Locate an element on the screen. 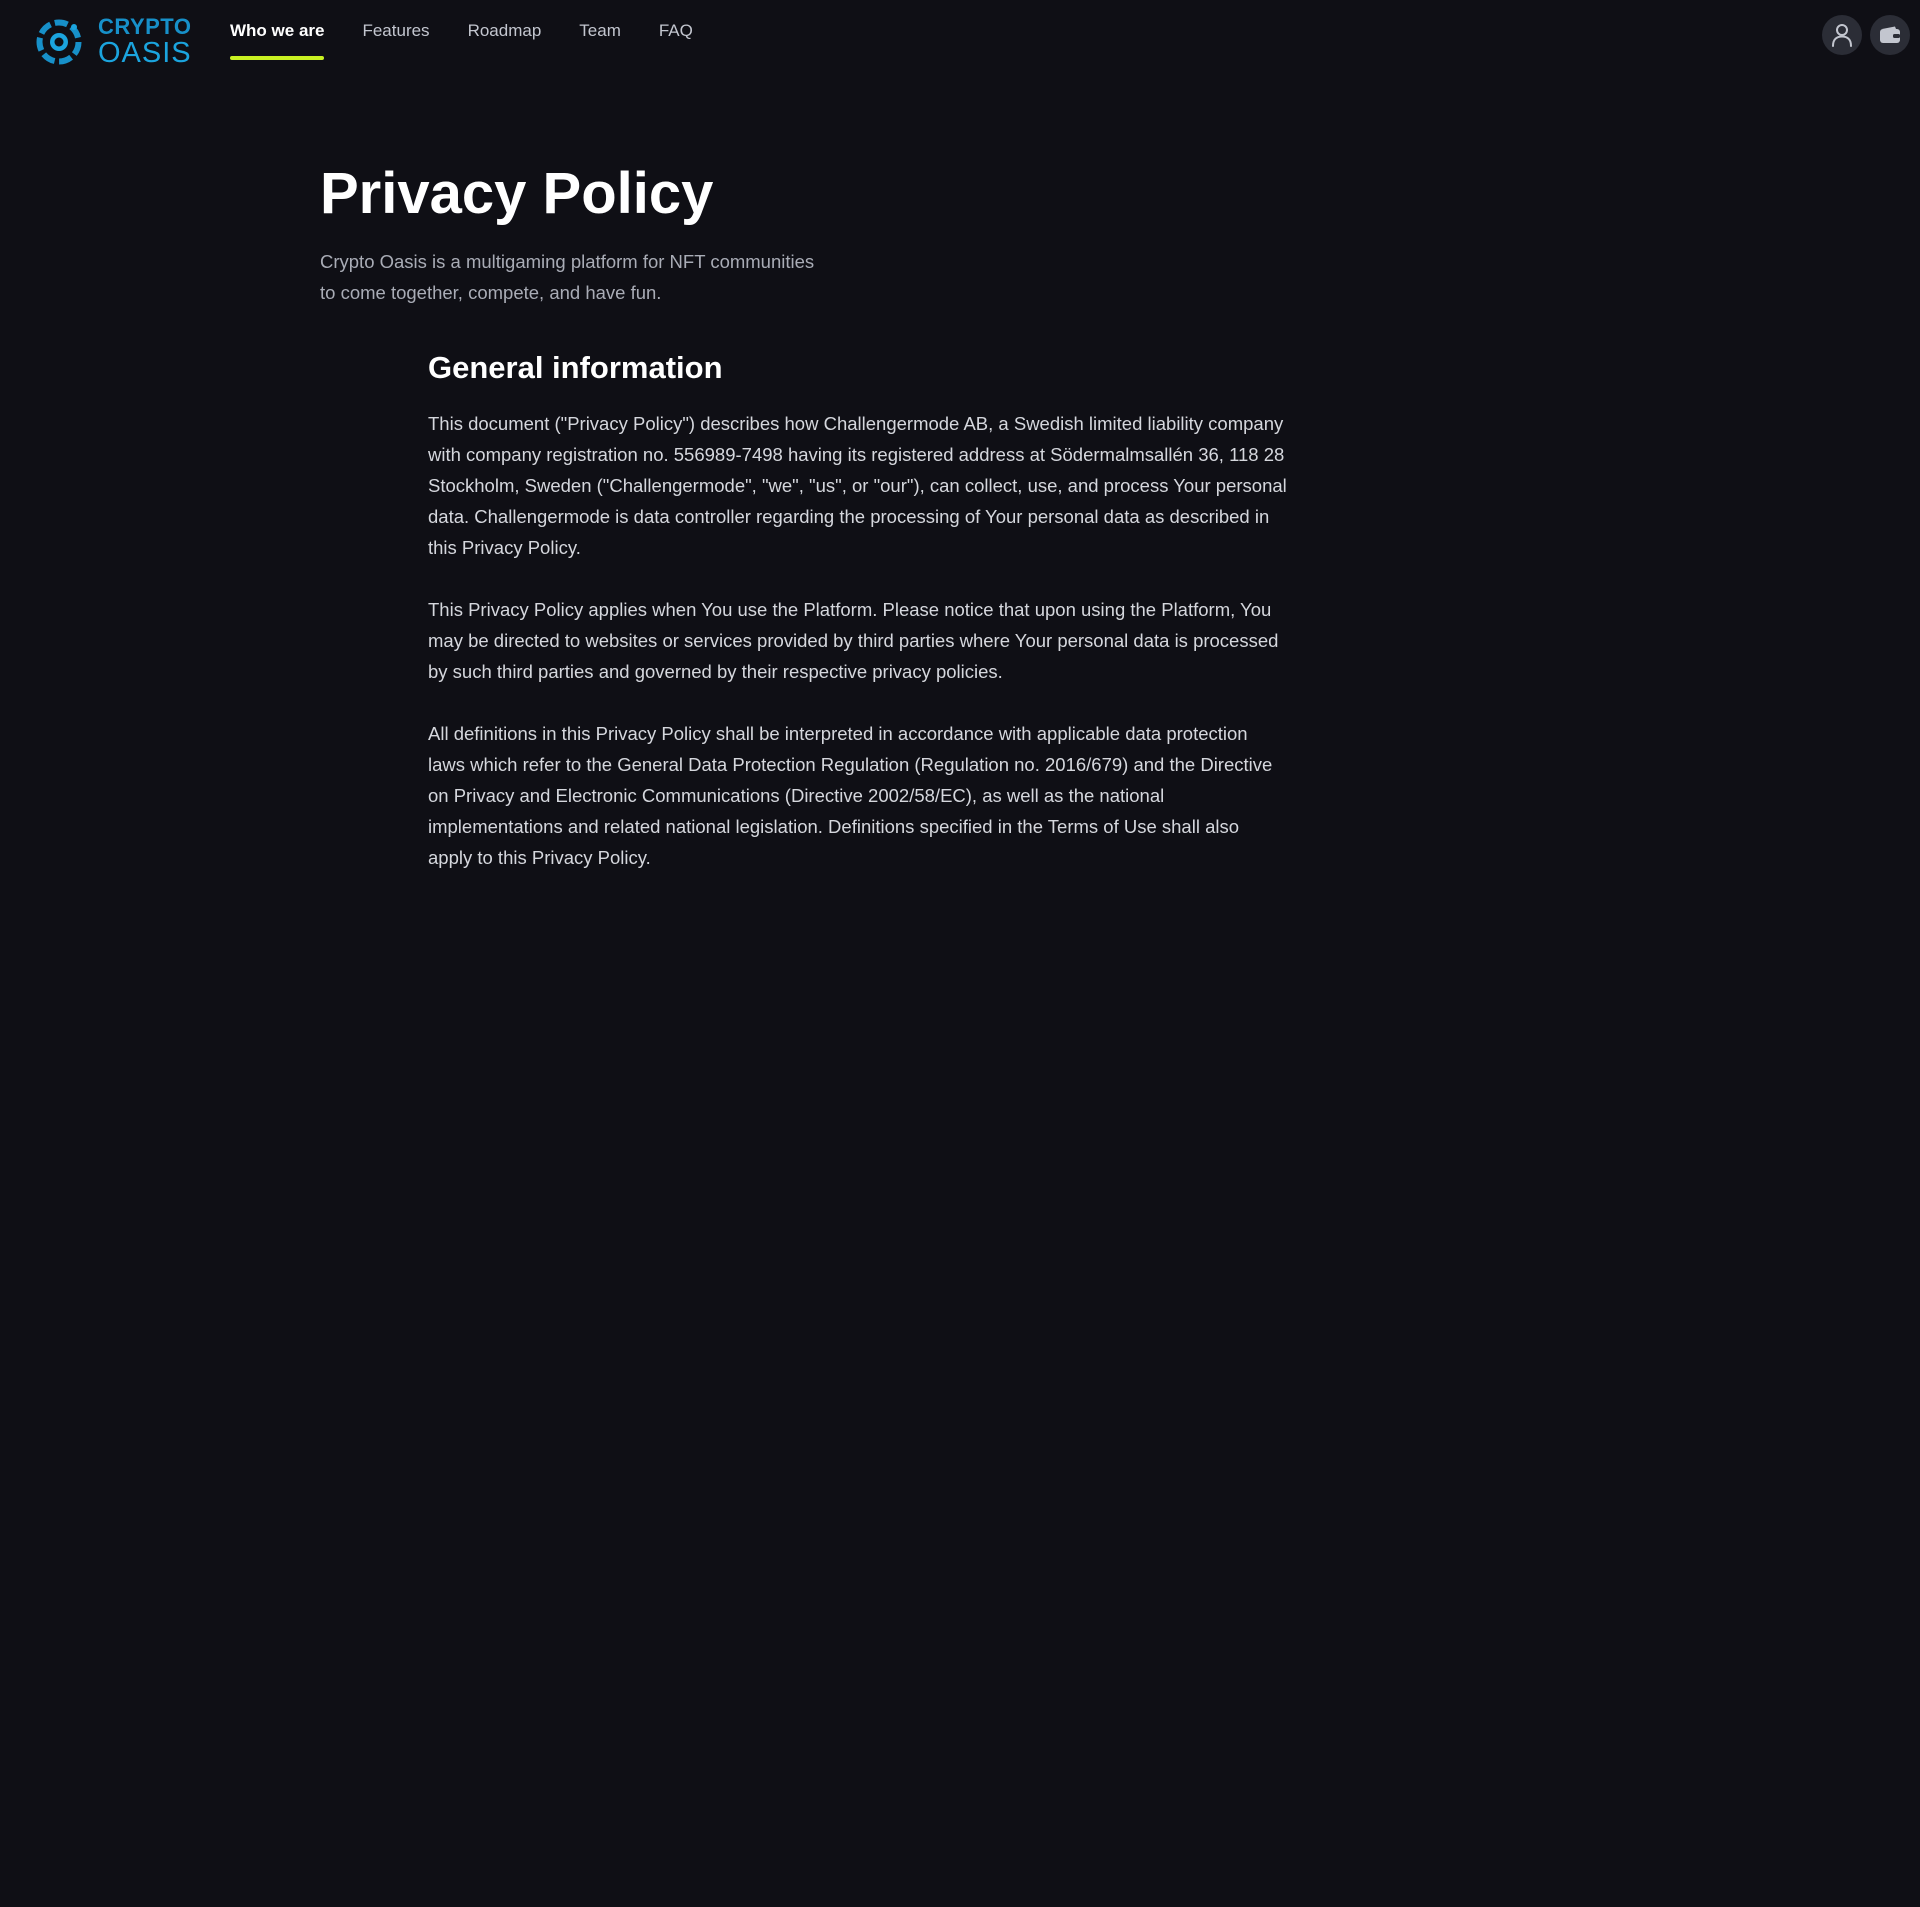 Image resolution: width=1920 pixels, height=1907 pixels. profile-button is located at coordinates (1842, 35).